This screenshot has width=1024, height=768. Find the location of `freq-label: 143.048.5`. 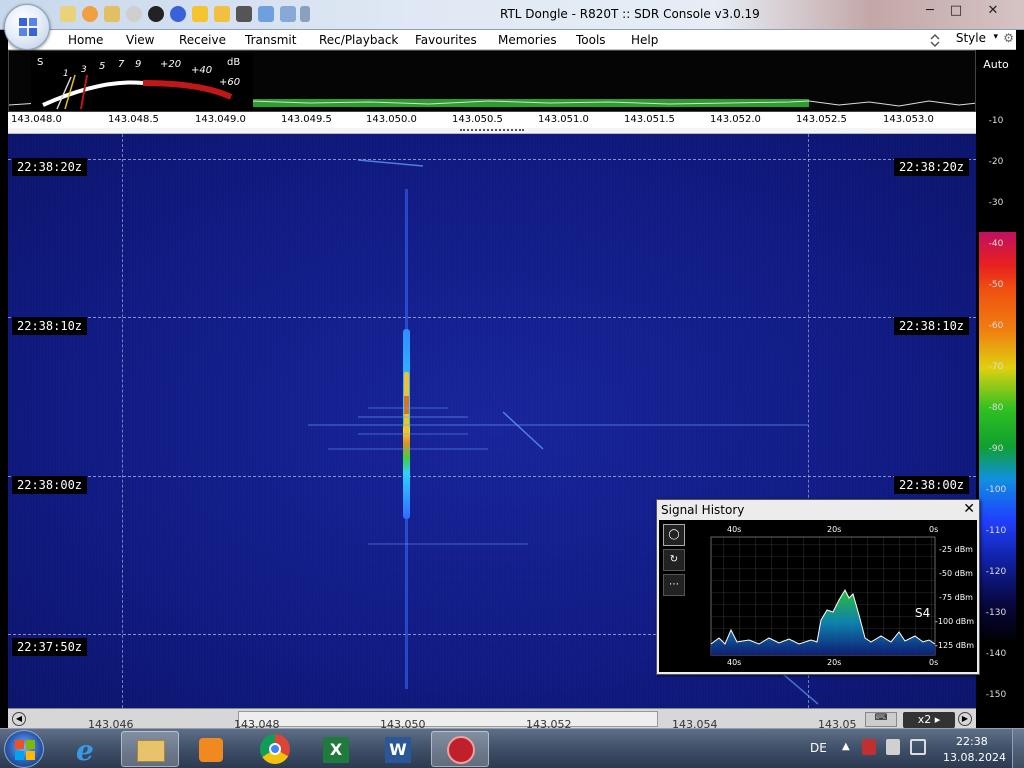

freq-label: 143.048.5 is located at coordinates (133, 119).